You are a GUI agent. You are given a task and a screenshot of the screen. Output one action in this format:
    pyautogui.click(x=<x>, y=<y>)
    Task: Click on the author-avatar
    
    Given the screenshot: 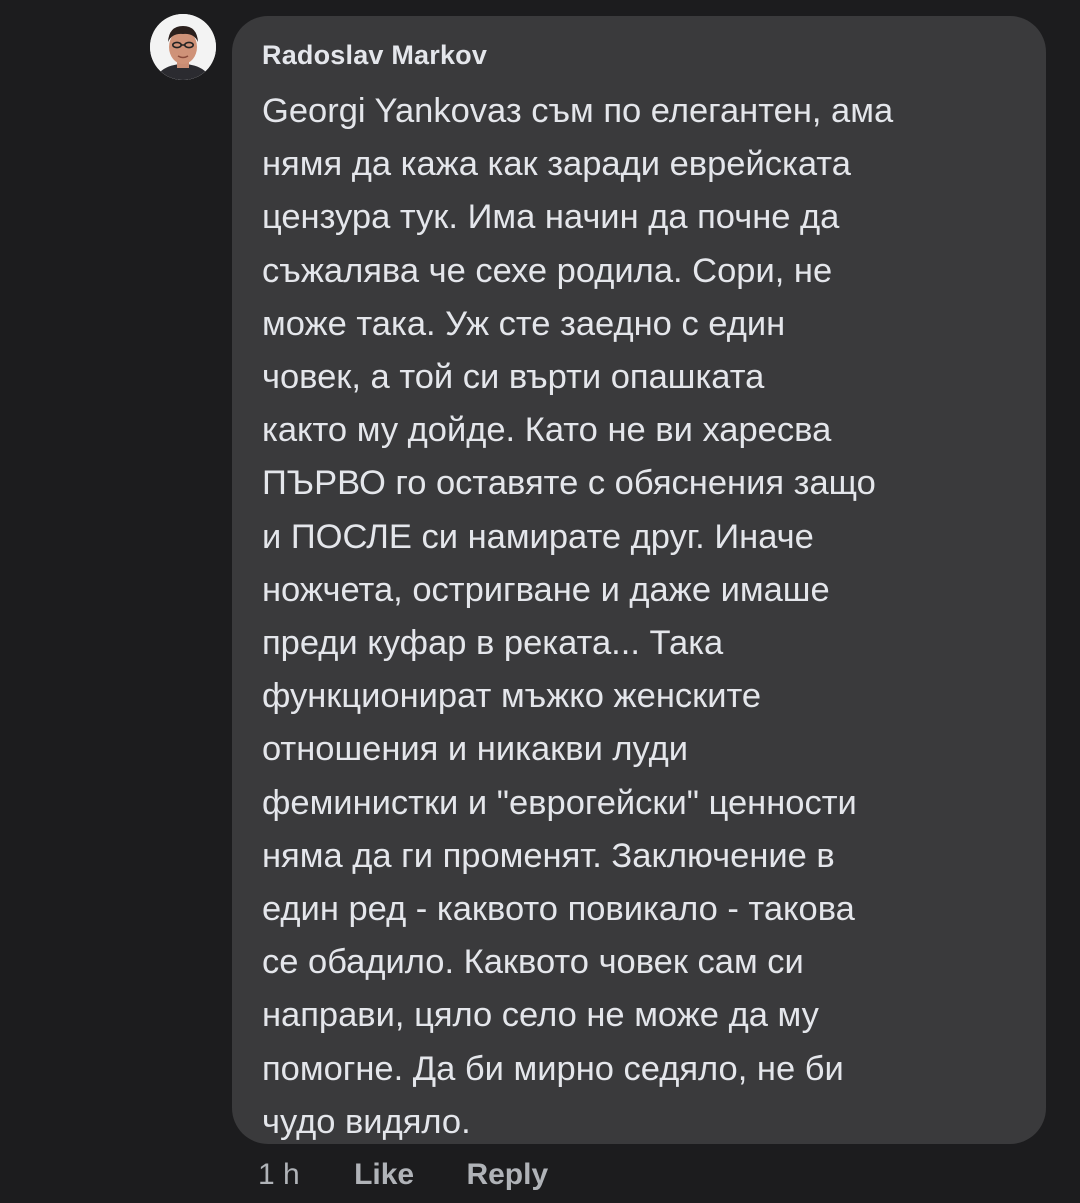 What is the action you would take?
    pyautogui.click(x=183, y=47)
    